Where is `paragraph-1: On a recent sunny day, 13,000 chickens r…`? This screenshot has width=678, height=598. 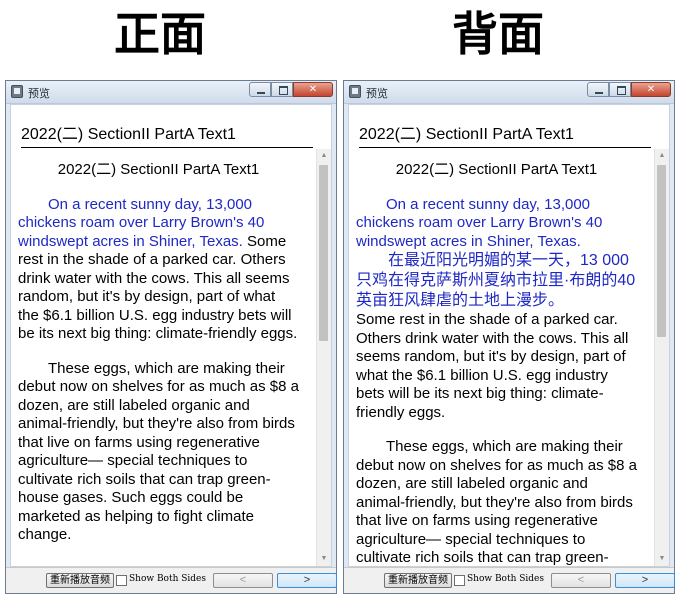 paragraph-1: On a recent sunny day, 13,000 chickens r… is located at coordinates (158, 270).